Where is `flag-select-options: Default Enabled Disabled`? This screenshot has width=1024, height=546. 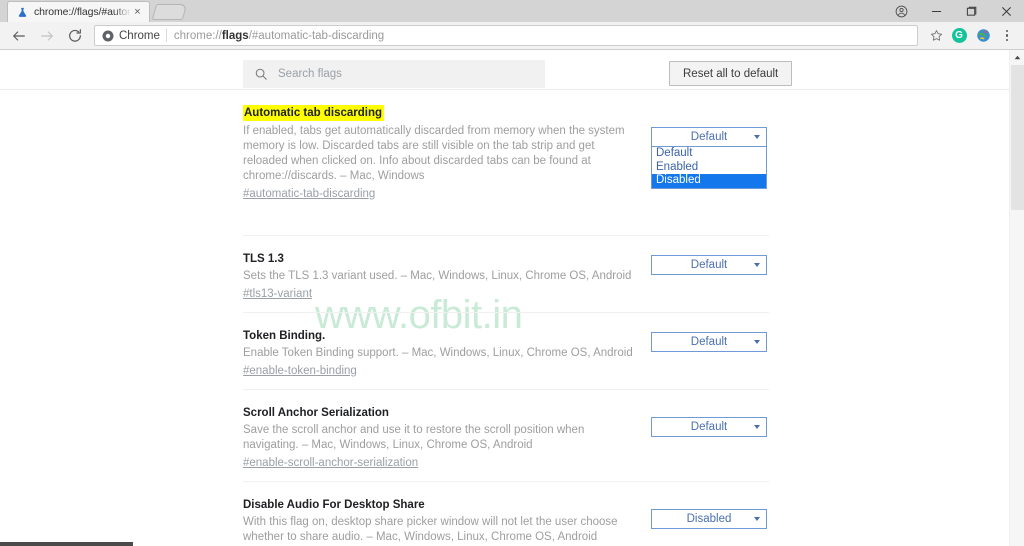
flag-select-options: Default Enabled Disabled is located at coordinates (709, 168).